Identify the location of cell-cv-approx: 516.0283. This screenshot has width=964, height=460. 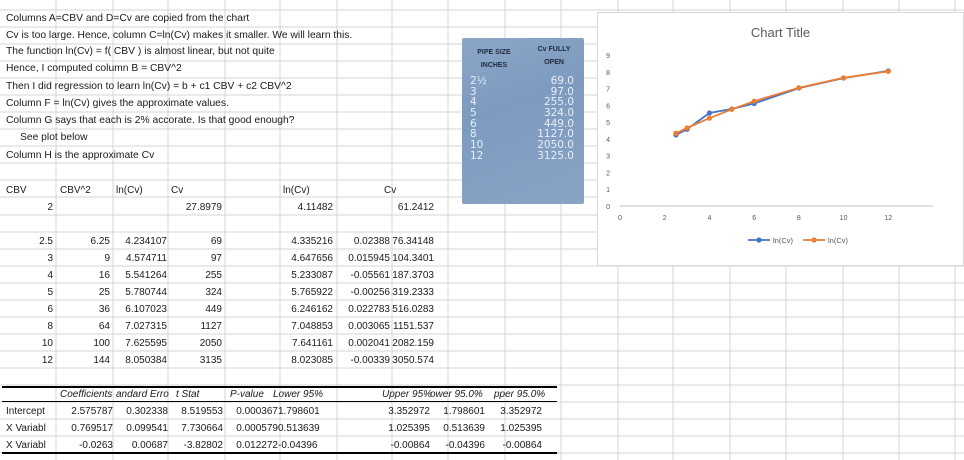
(413, 309).